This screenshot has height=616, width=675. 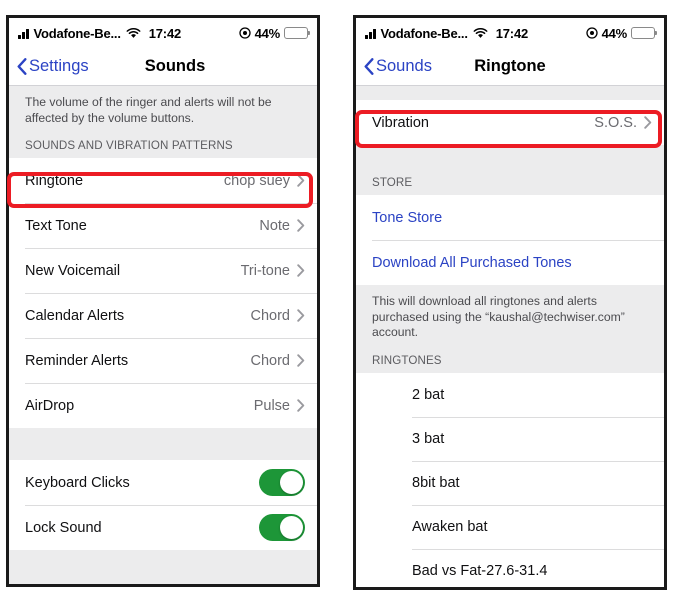 I want to click on row-reminder-alerts: Reminder Alerts Chord, so click(x=163, y=360).